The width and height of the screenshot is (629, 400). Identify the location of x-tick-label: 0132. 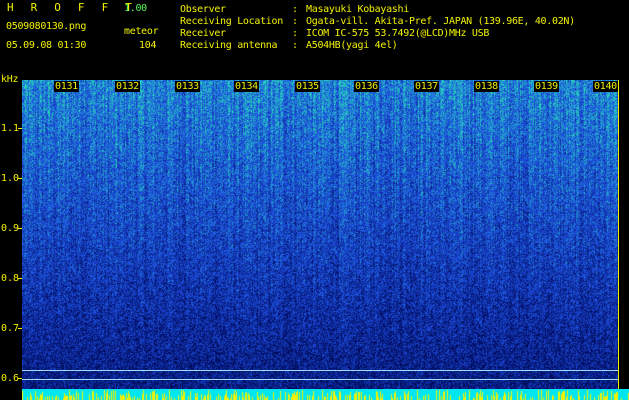
(127, 86).